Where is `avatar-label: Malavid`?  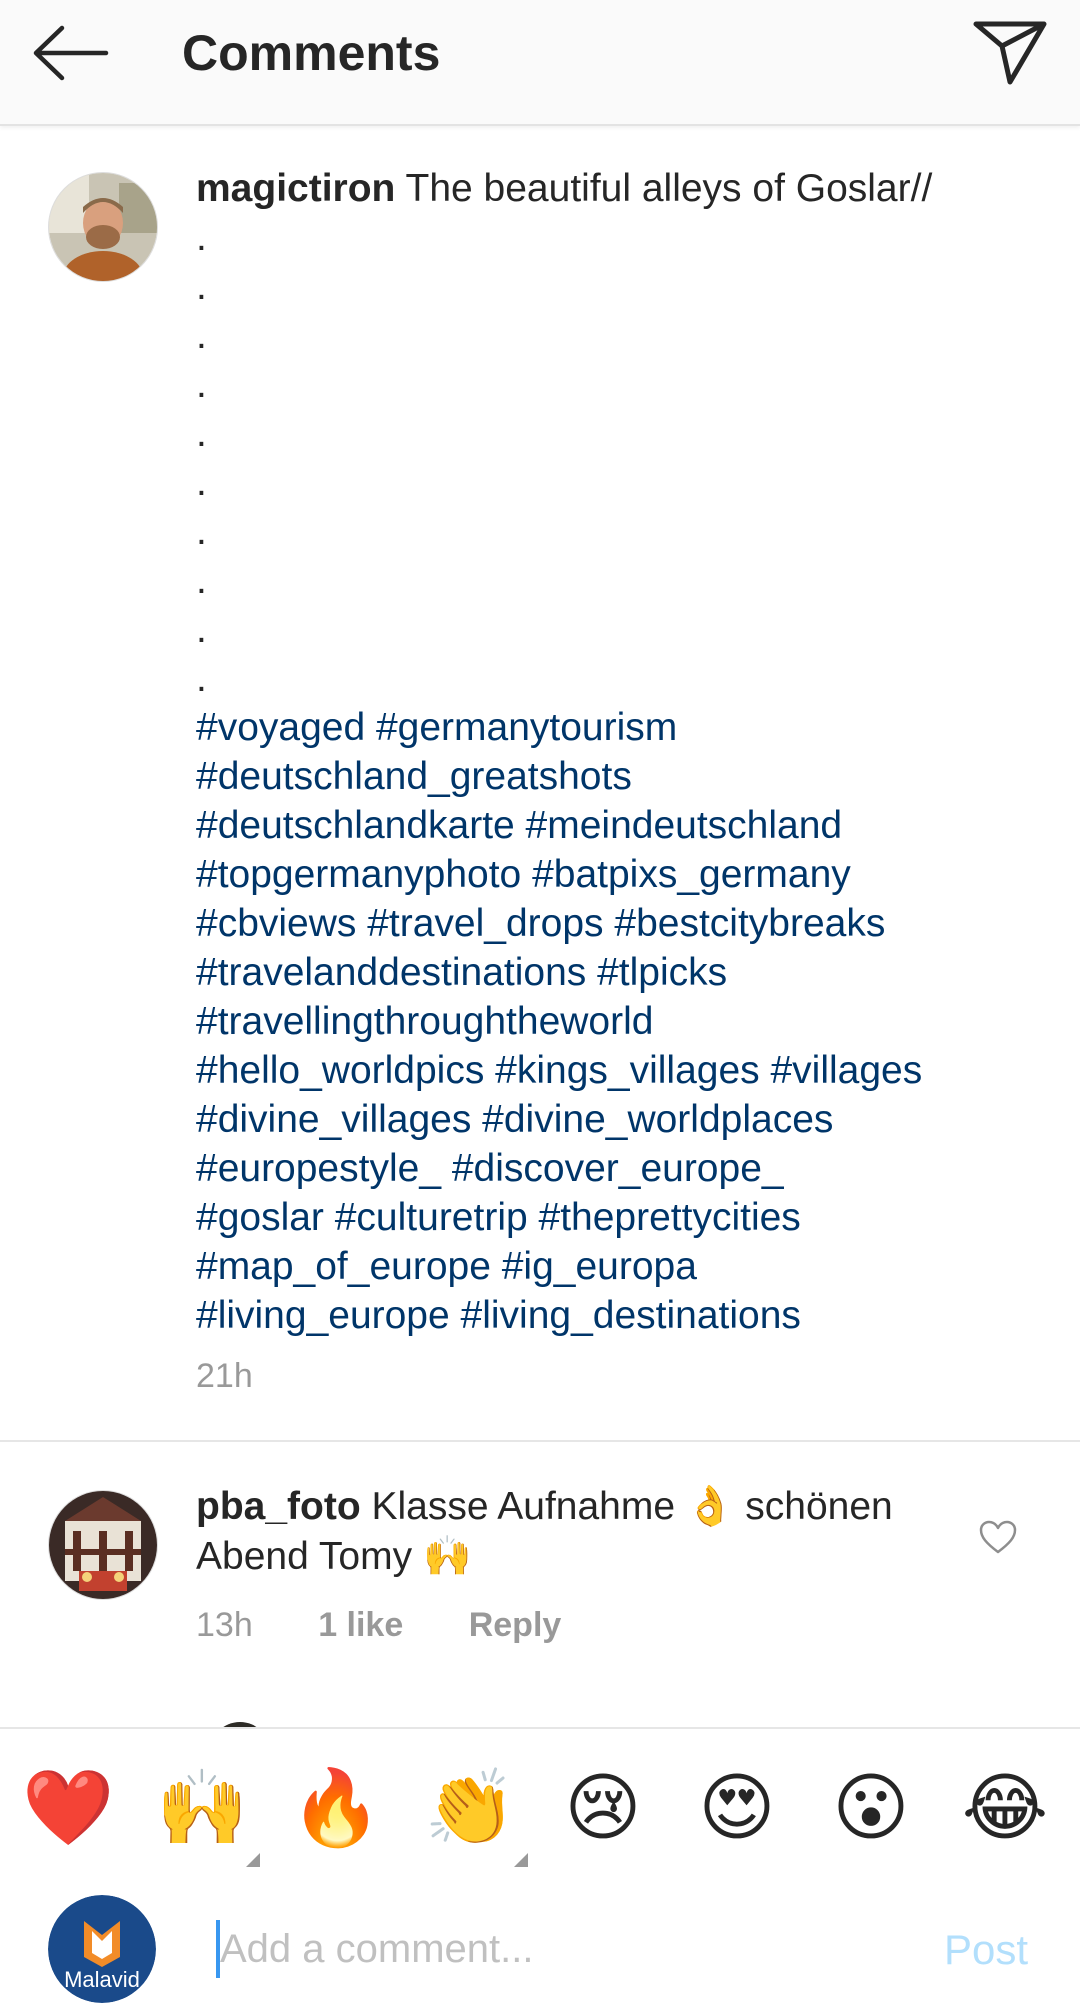
avatar-label: Malavid is located at coordinates (102, 1979).